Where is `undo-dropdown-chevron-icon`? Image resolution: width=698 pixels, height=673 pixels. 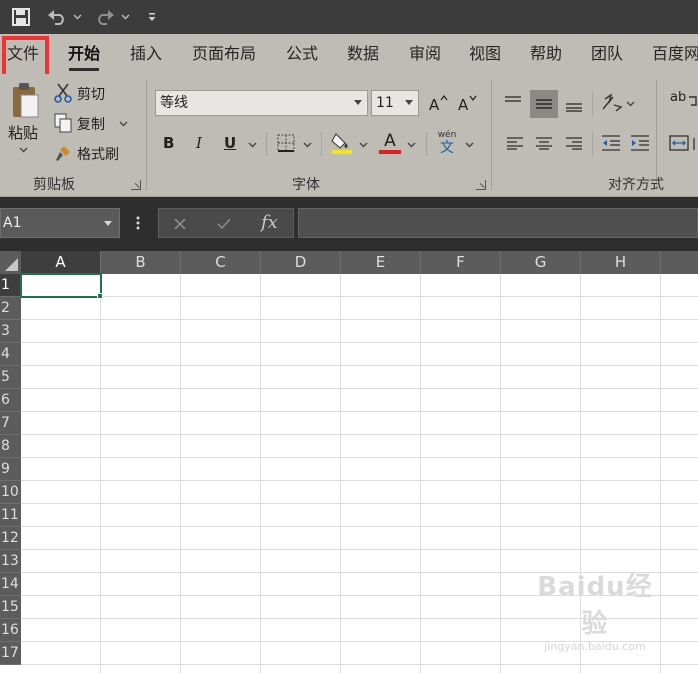
undo-dropdown-chevron-icon is located at coordinates (77, 17).